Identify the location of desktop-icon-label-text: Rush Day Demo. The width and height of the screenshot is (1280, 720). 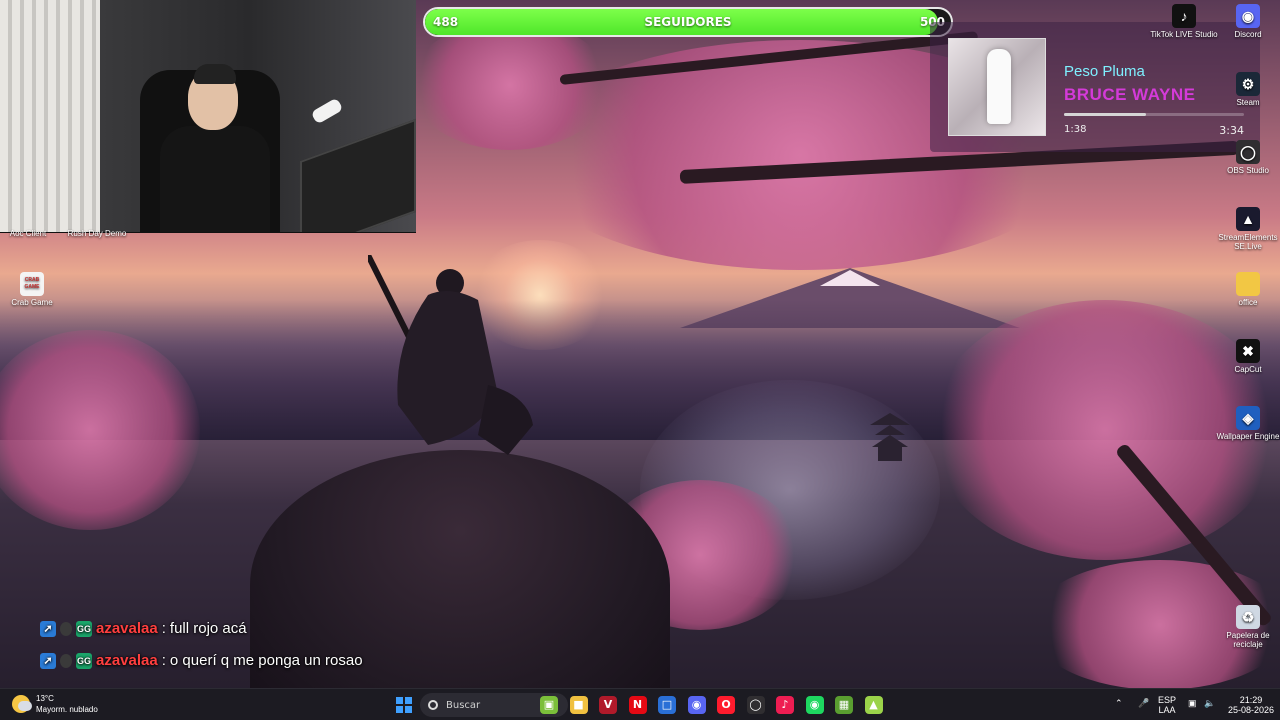
(97, 233).